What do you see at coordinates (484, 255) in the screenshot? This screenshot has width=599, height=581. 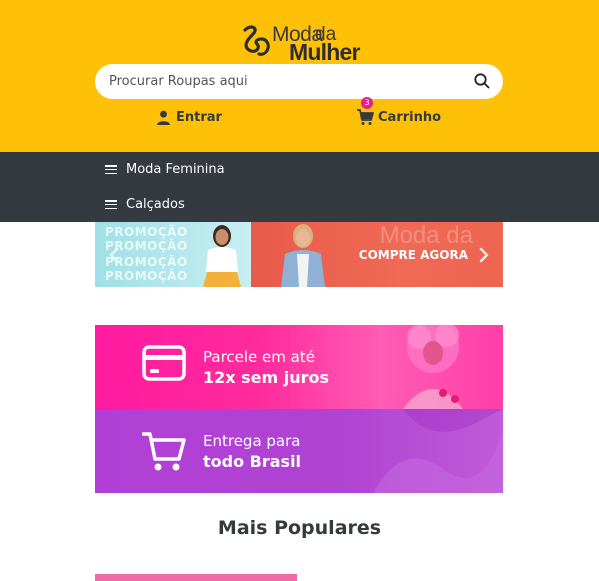 I see `chevron-right-icon` at bounding box center [484, 255].